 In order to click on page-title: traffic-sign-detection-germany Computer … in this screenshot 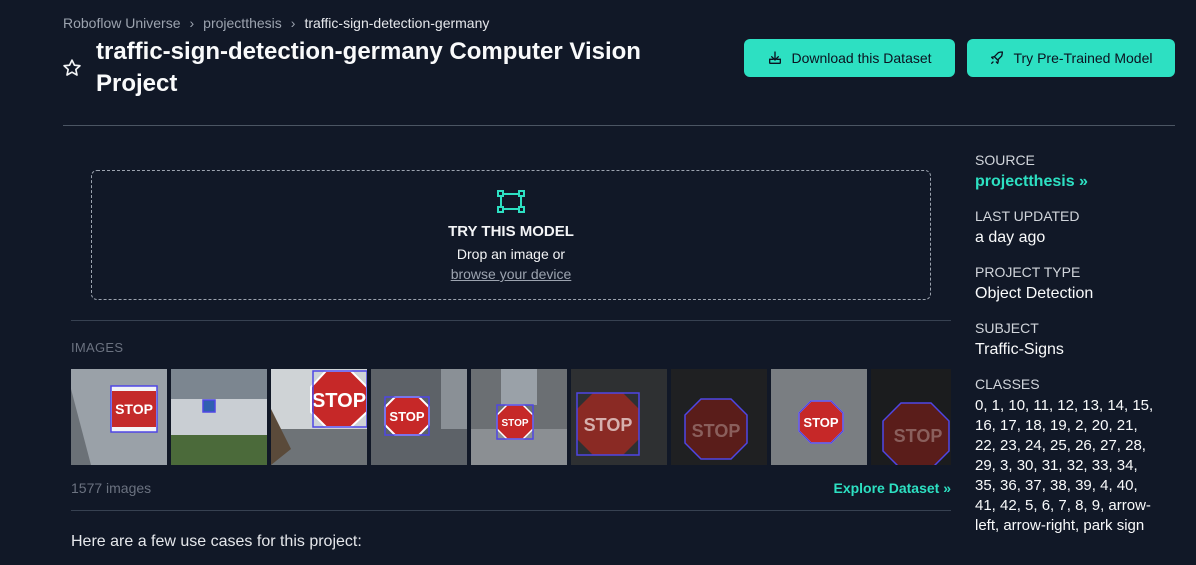, I will do `click(368, 67)`.